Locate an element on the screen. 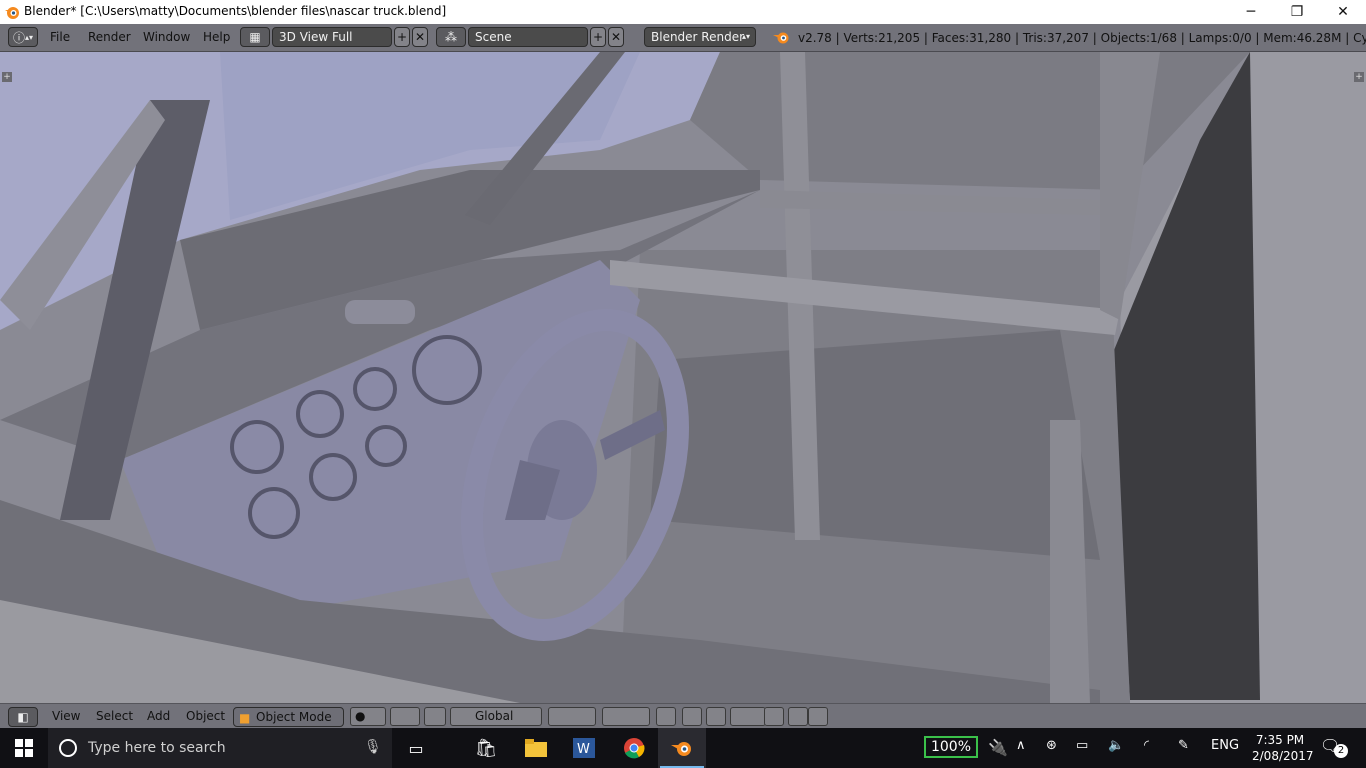  snap-element-dropdown is located at coordinates (748, 716).